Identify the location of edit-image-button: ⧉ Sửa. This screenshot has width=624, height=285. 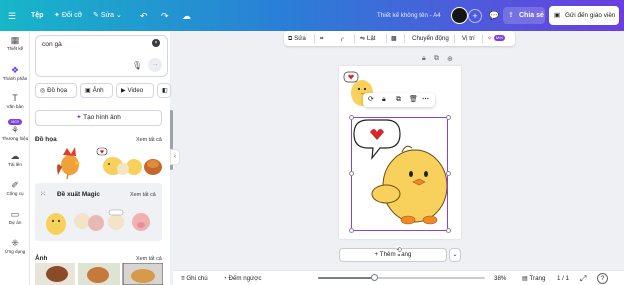
(297, 38).